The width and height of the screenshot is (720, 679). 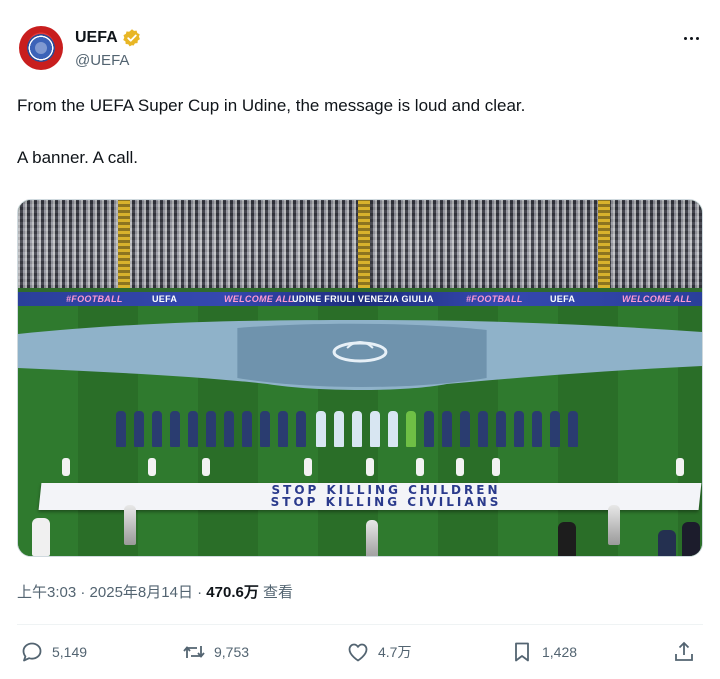 What do you see at coordinates (46, 592) in the screenshot?
I see `tweet-time: 上午3:03` at bounding box center [46, 592].